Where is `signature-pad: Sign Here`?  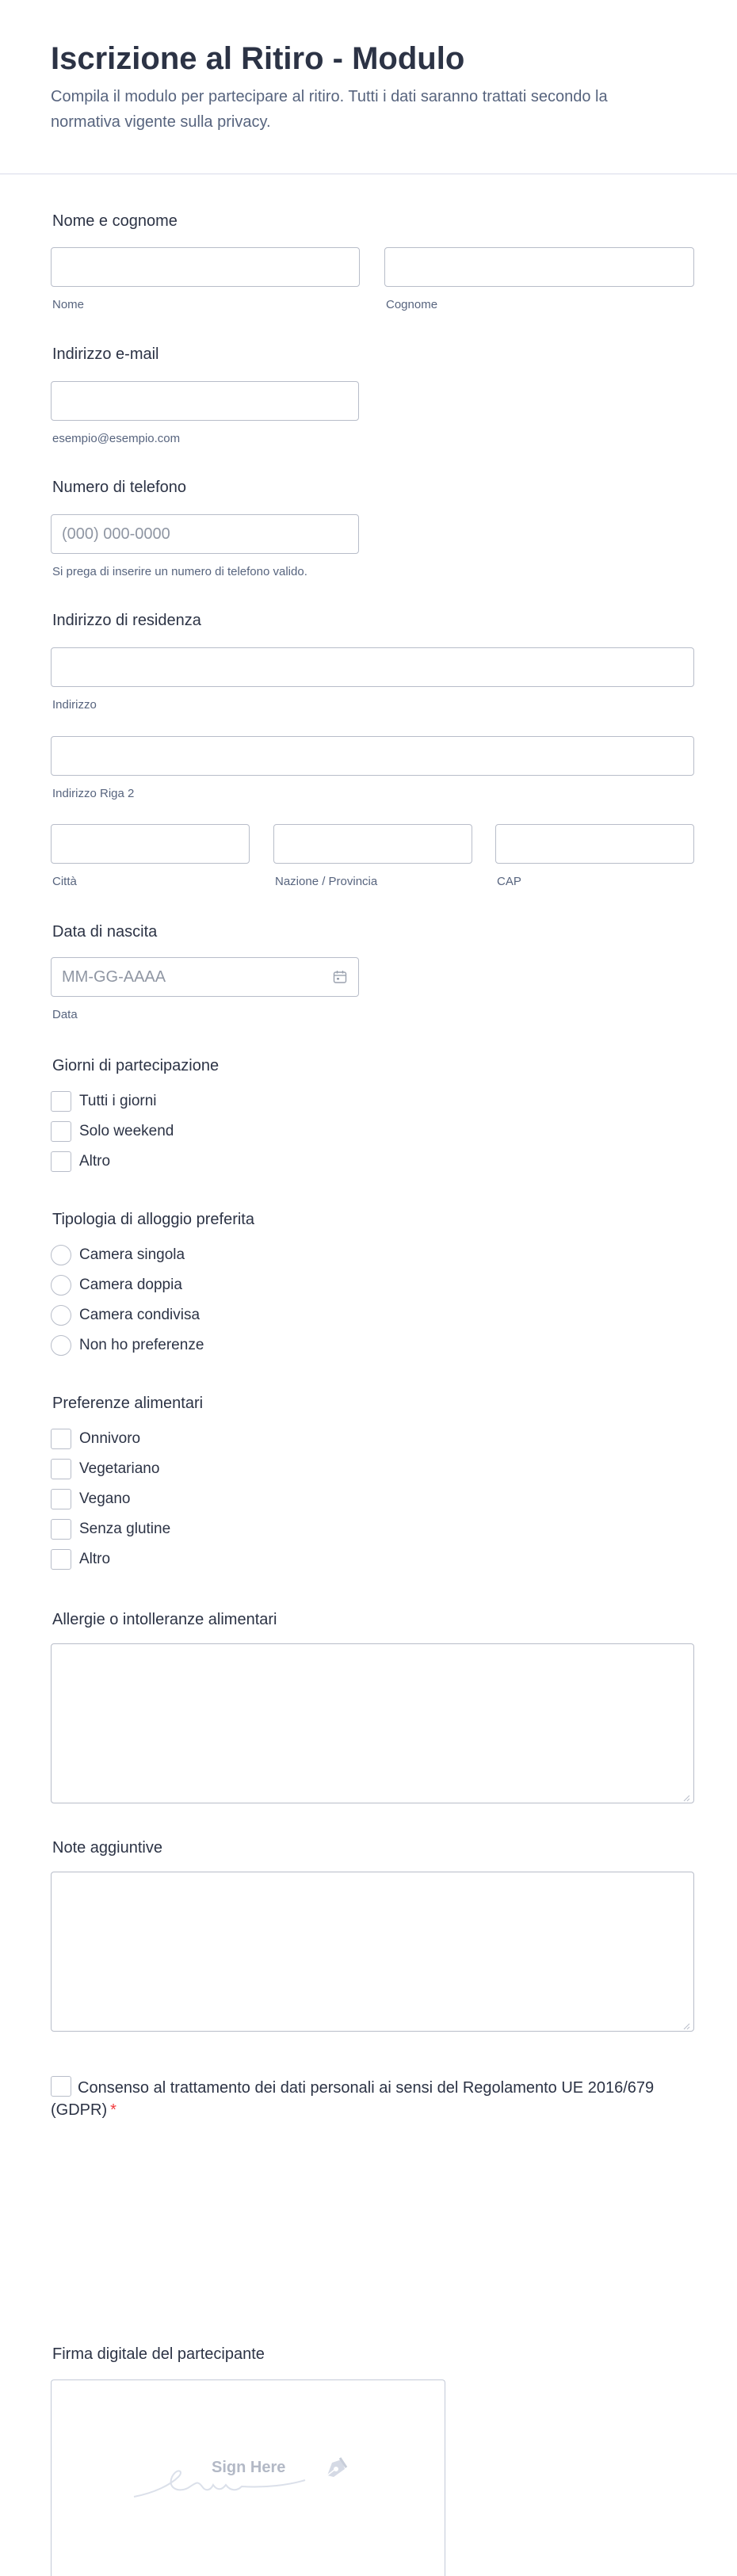
signature-pad: Sign Here is located at coordinates (248, 2477).